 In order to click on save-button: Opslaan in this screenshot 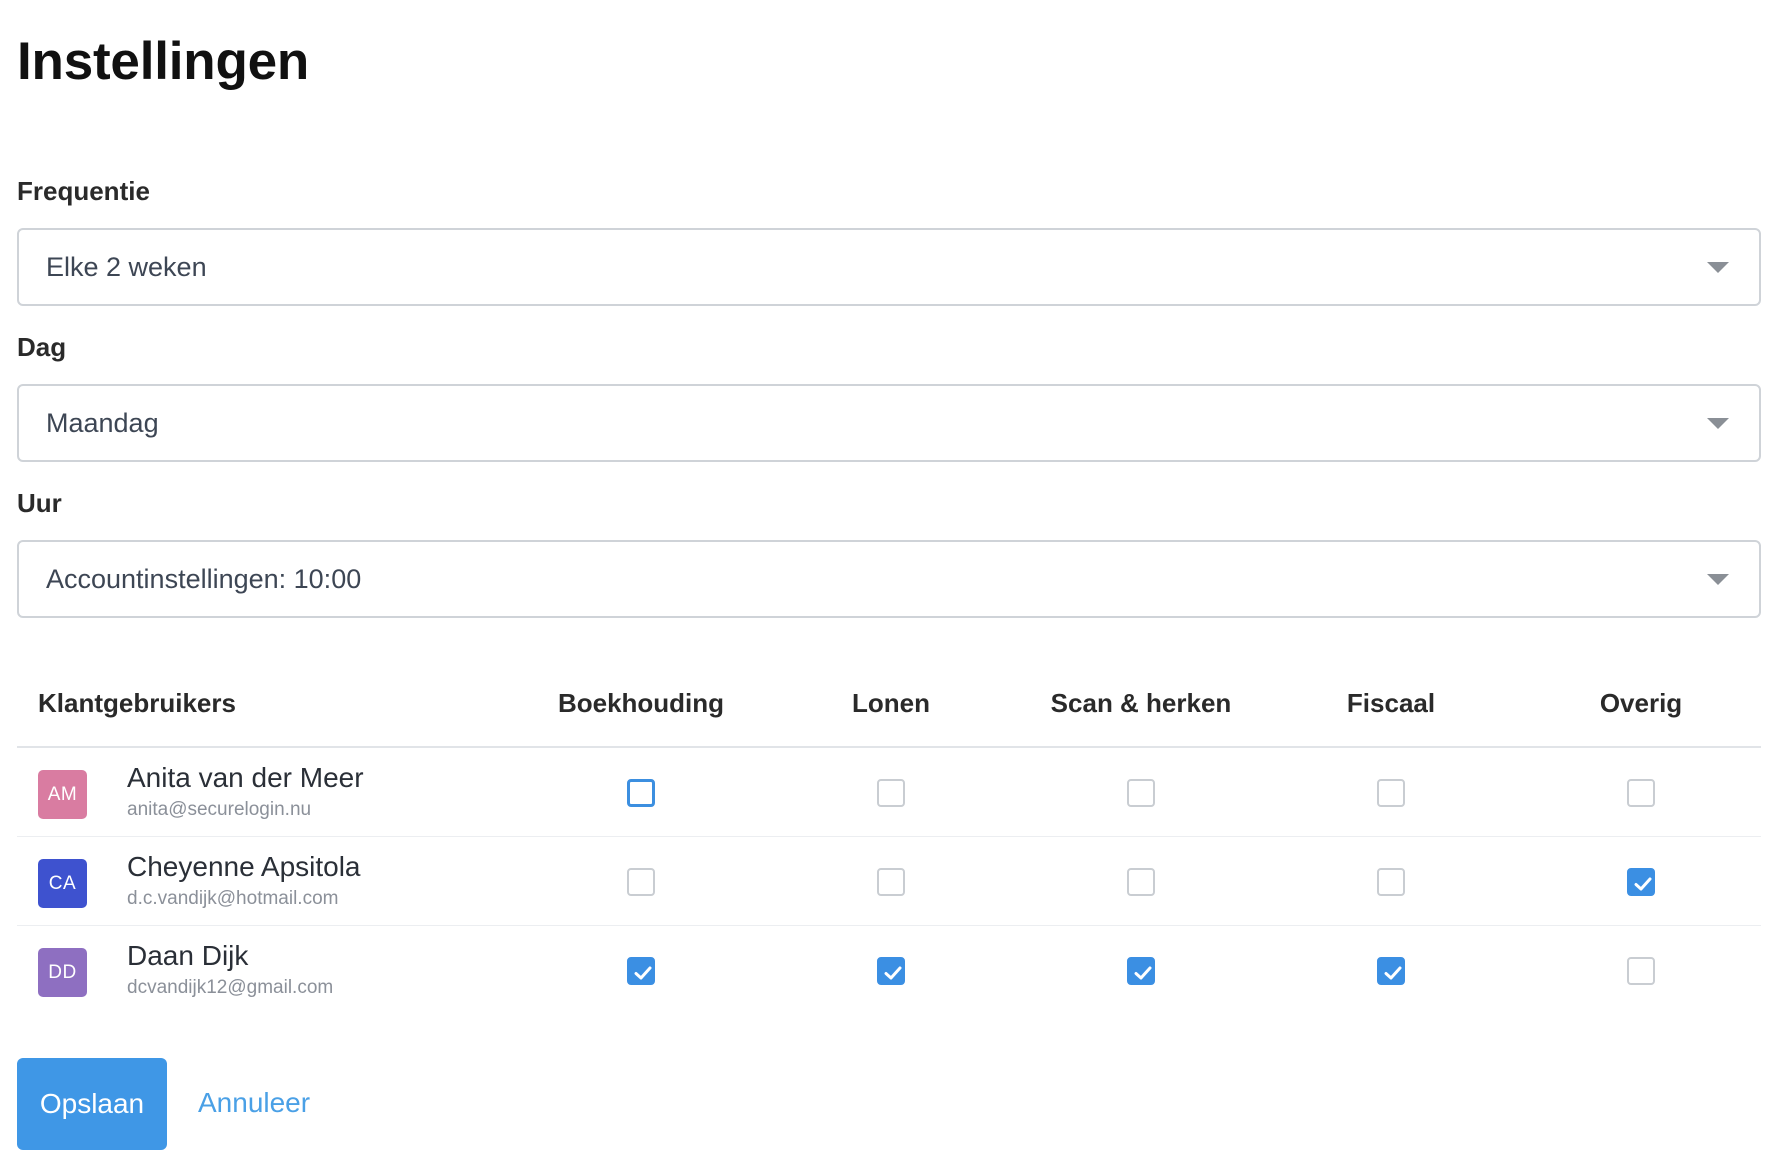, I will do `click(92, 1104)`.